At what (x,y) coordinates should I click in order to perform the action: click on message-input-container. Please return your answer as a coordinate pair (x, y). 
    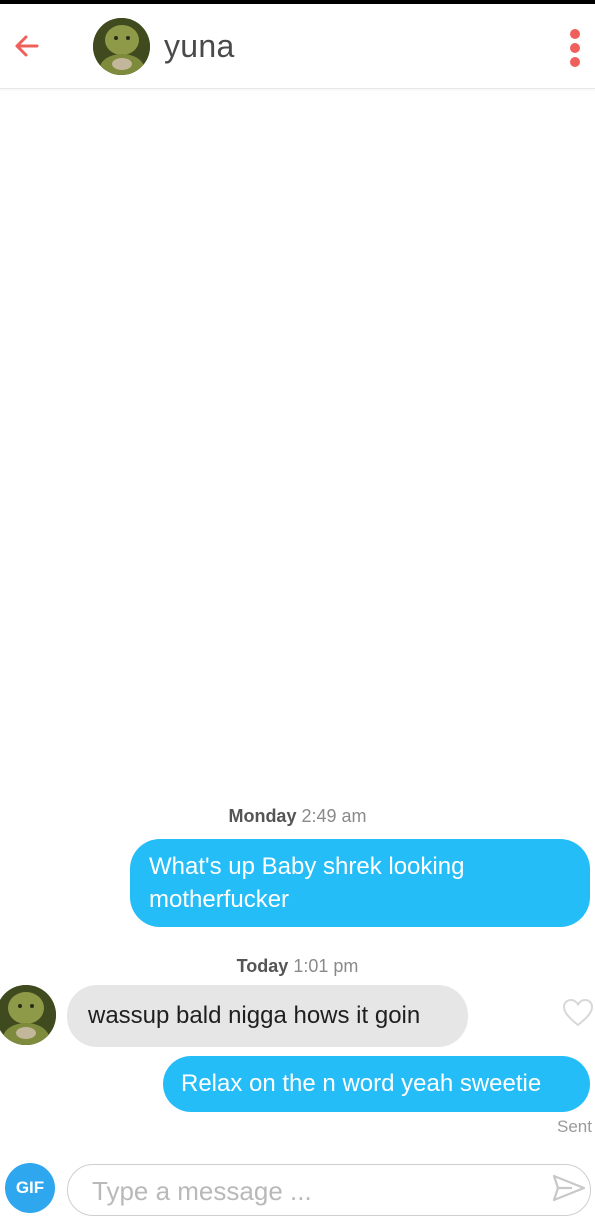
    Looking at the image, I should click on (329, 1190).